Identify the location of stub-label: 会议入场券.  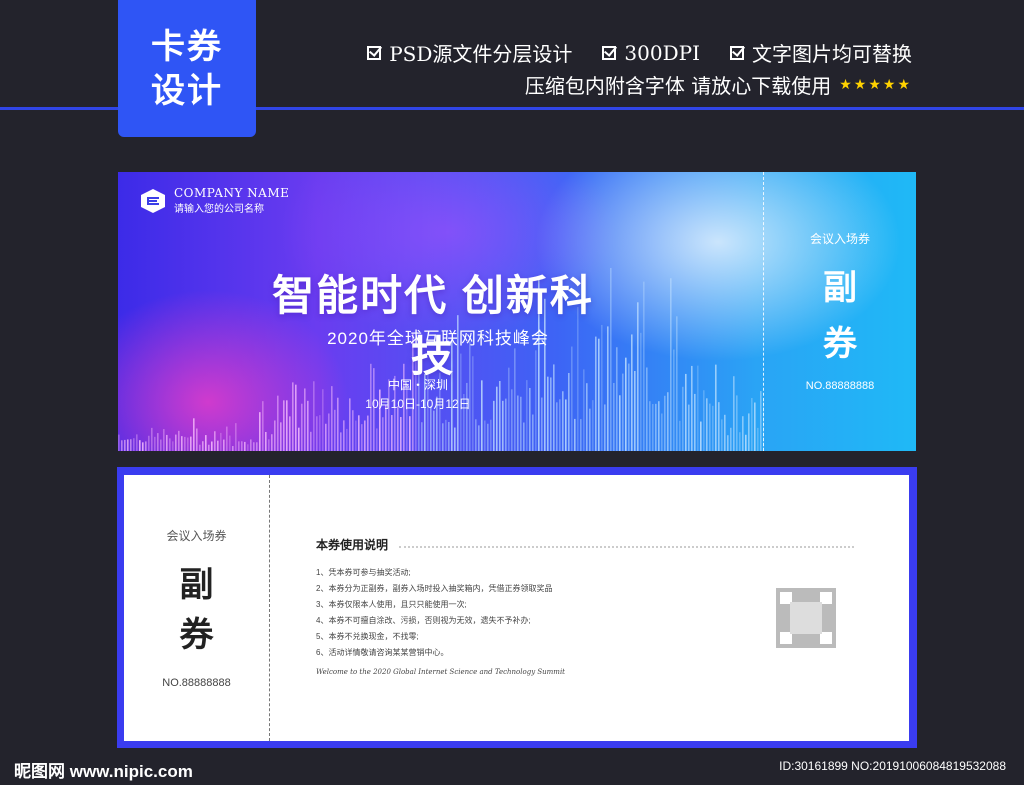
(839, 239).